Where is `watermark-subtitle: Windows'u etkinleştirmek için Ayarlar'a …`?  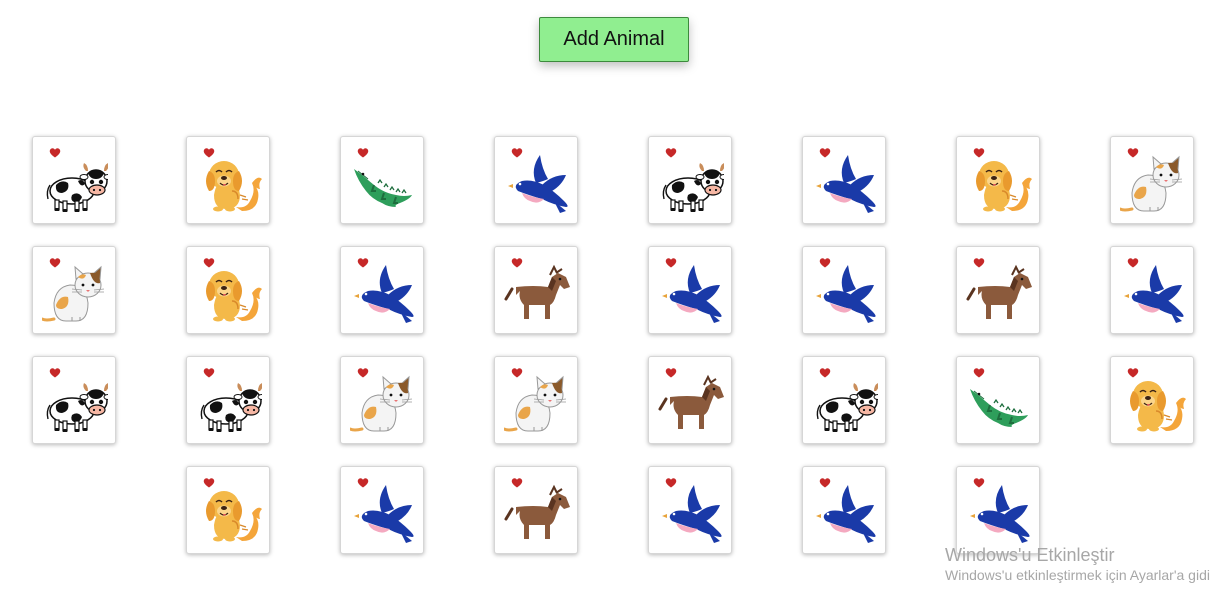
watermark-subtitle: Windows'u etkinleştirmek için Ayarlar'a … is located at coordinates (1077, 575).